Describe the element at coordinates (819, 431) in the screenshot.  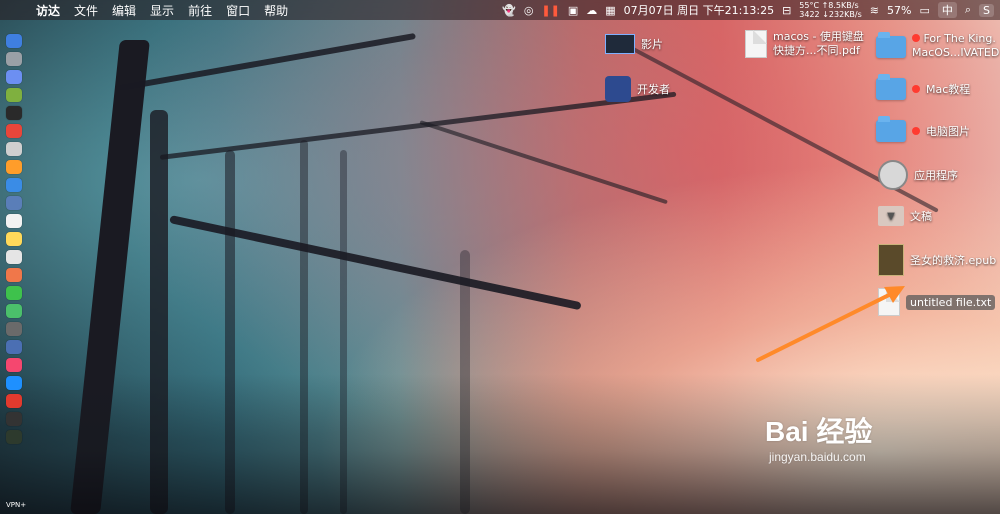
I see `watermark-main: Bai 经验` at that location.